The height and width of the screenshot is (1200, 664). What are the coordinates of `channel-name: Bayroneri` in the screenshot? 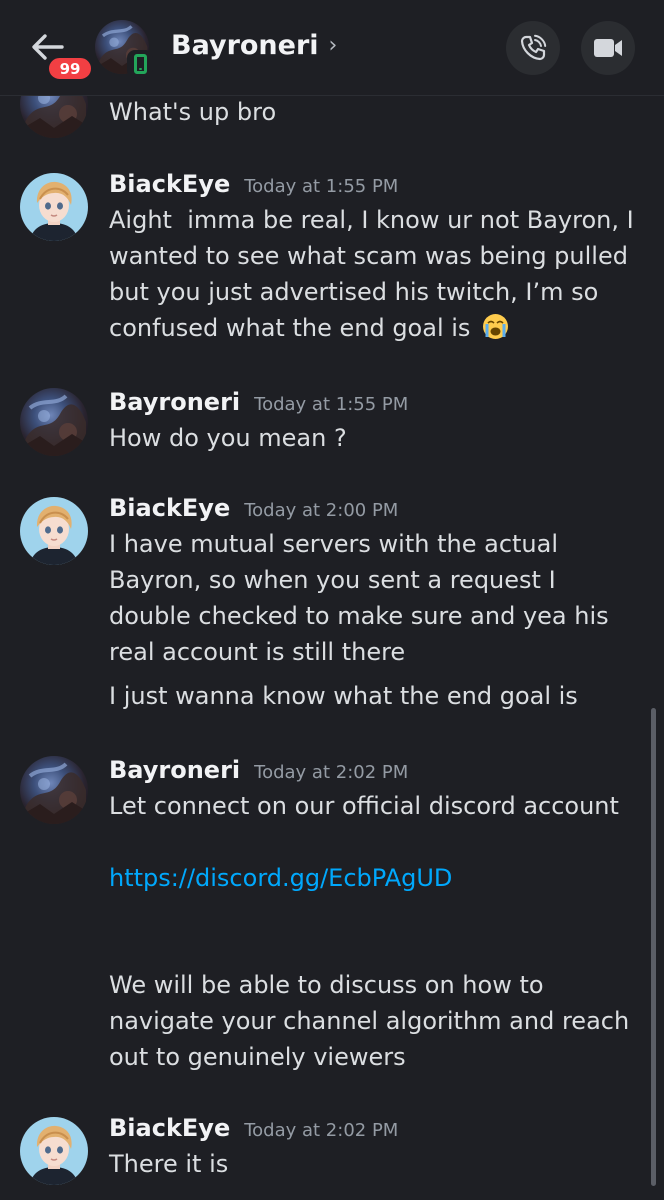 It's located at (245, 45).